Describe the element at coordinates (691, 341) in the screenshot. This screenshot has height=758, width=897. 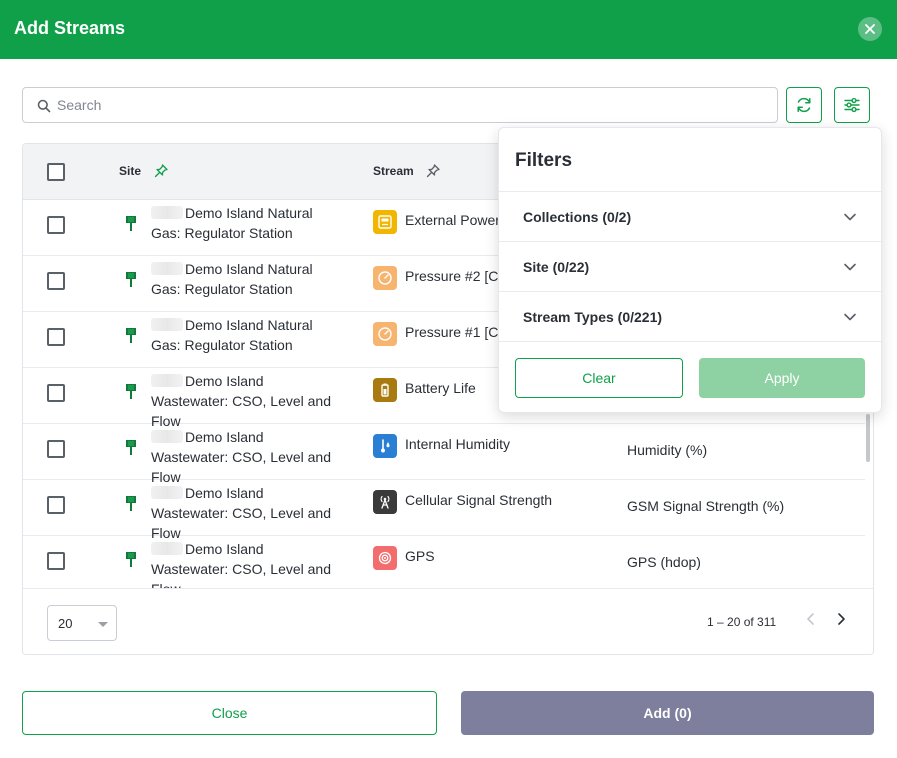
I see `filters-divider` at that location.